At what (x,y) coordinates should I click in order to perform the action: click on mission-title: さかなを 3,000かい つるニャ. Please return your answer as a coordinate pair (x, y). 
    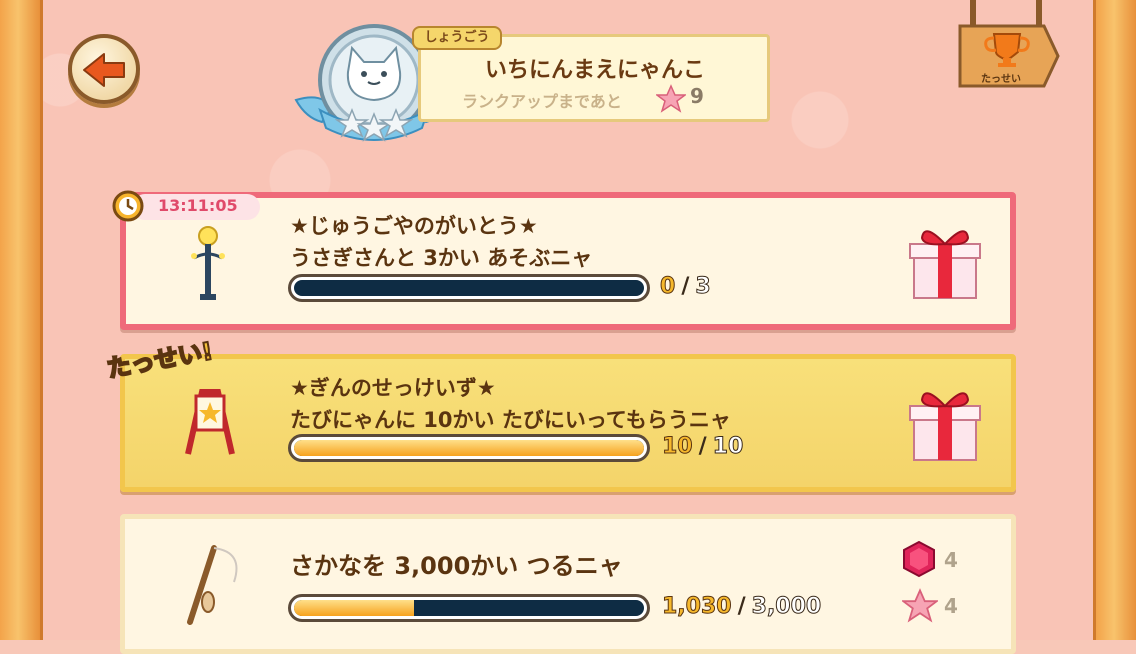
    Looking at the image, I should click on (456, 566).